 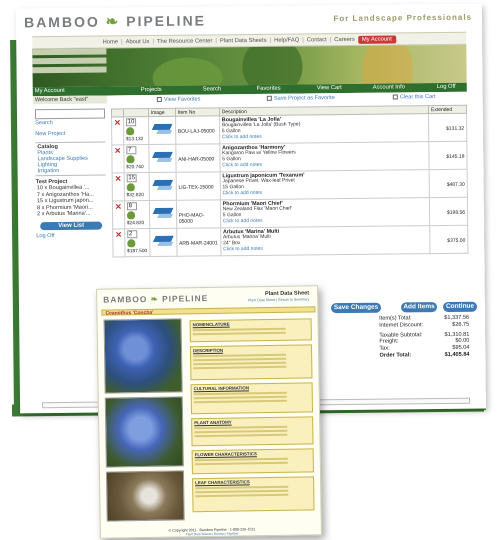 What do you see at coordinates (252, 461) in the screenshot?
I see `section-flower-characteristics: FLOWER CHARACTERISTICS` at bounding box center [252, 461].